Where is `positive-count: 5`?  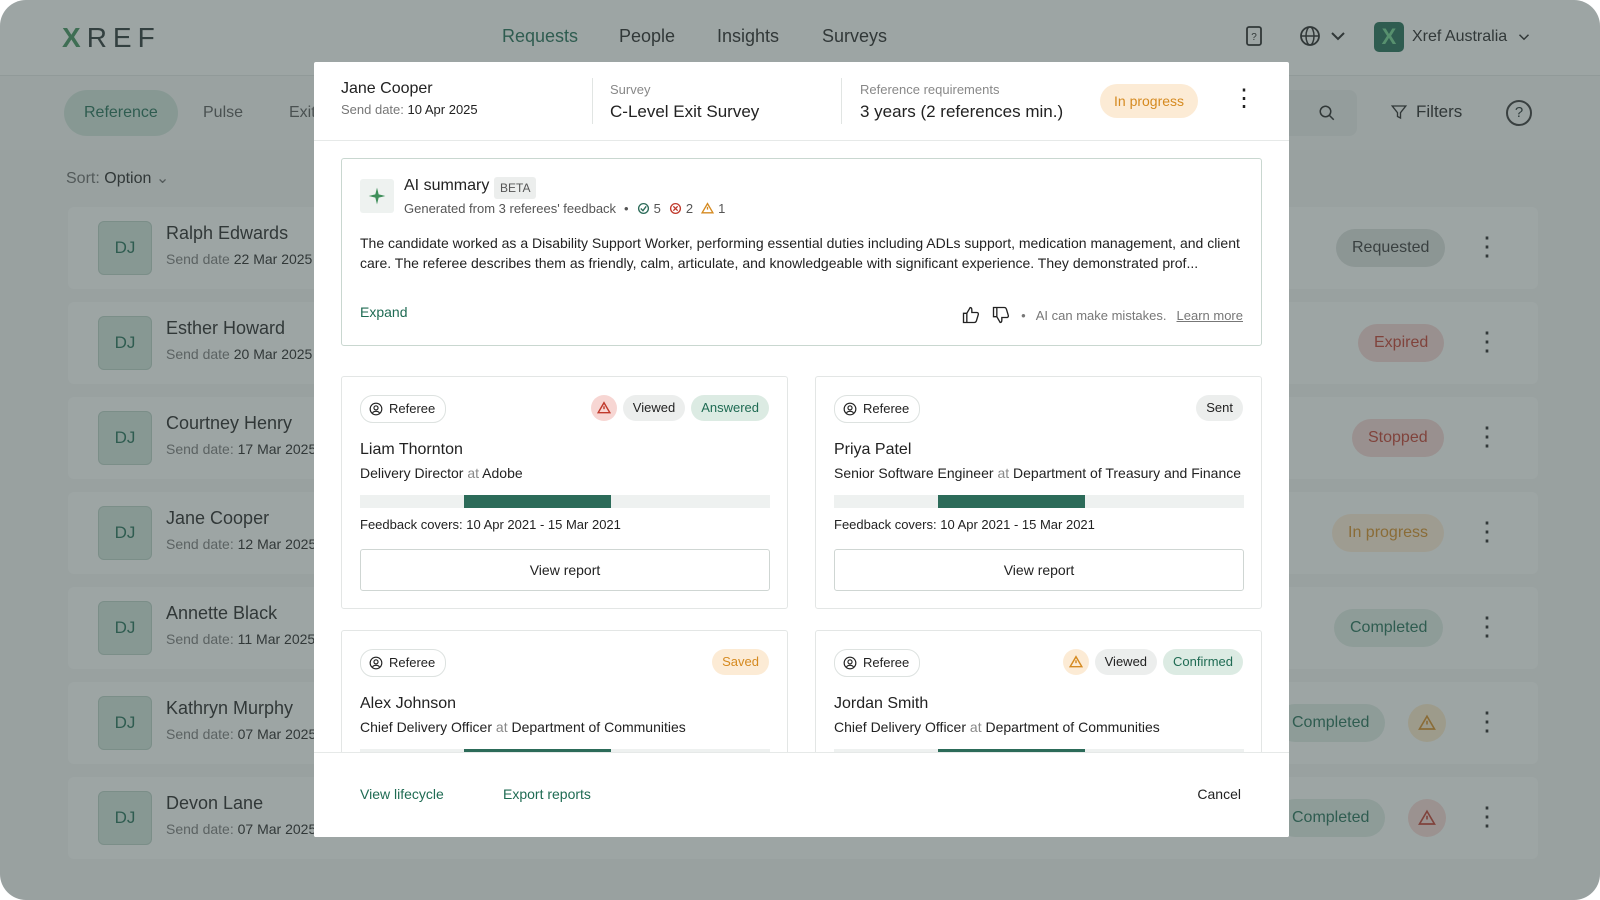
positive-count: 5 is located at coordinates (657, 208).